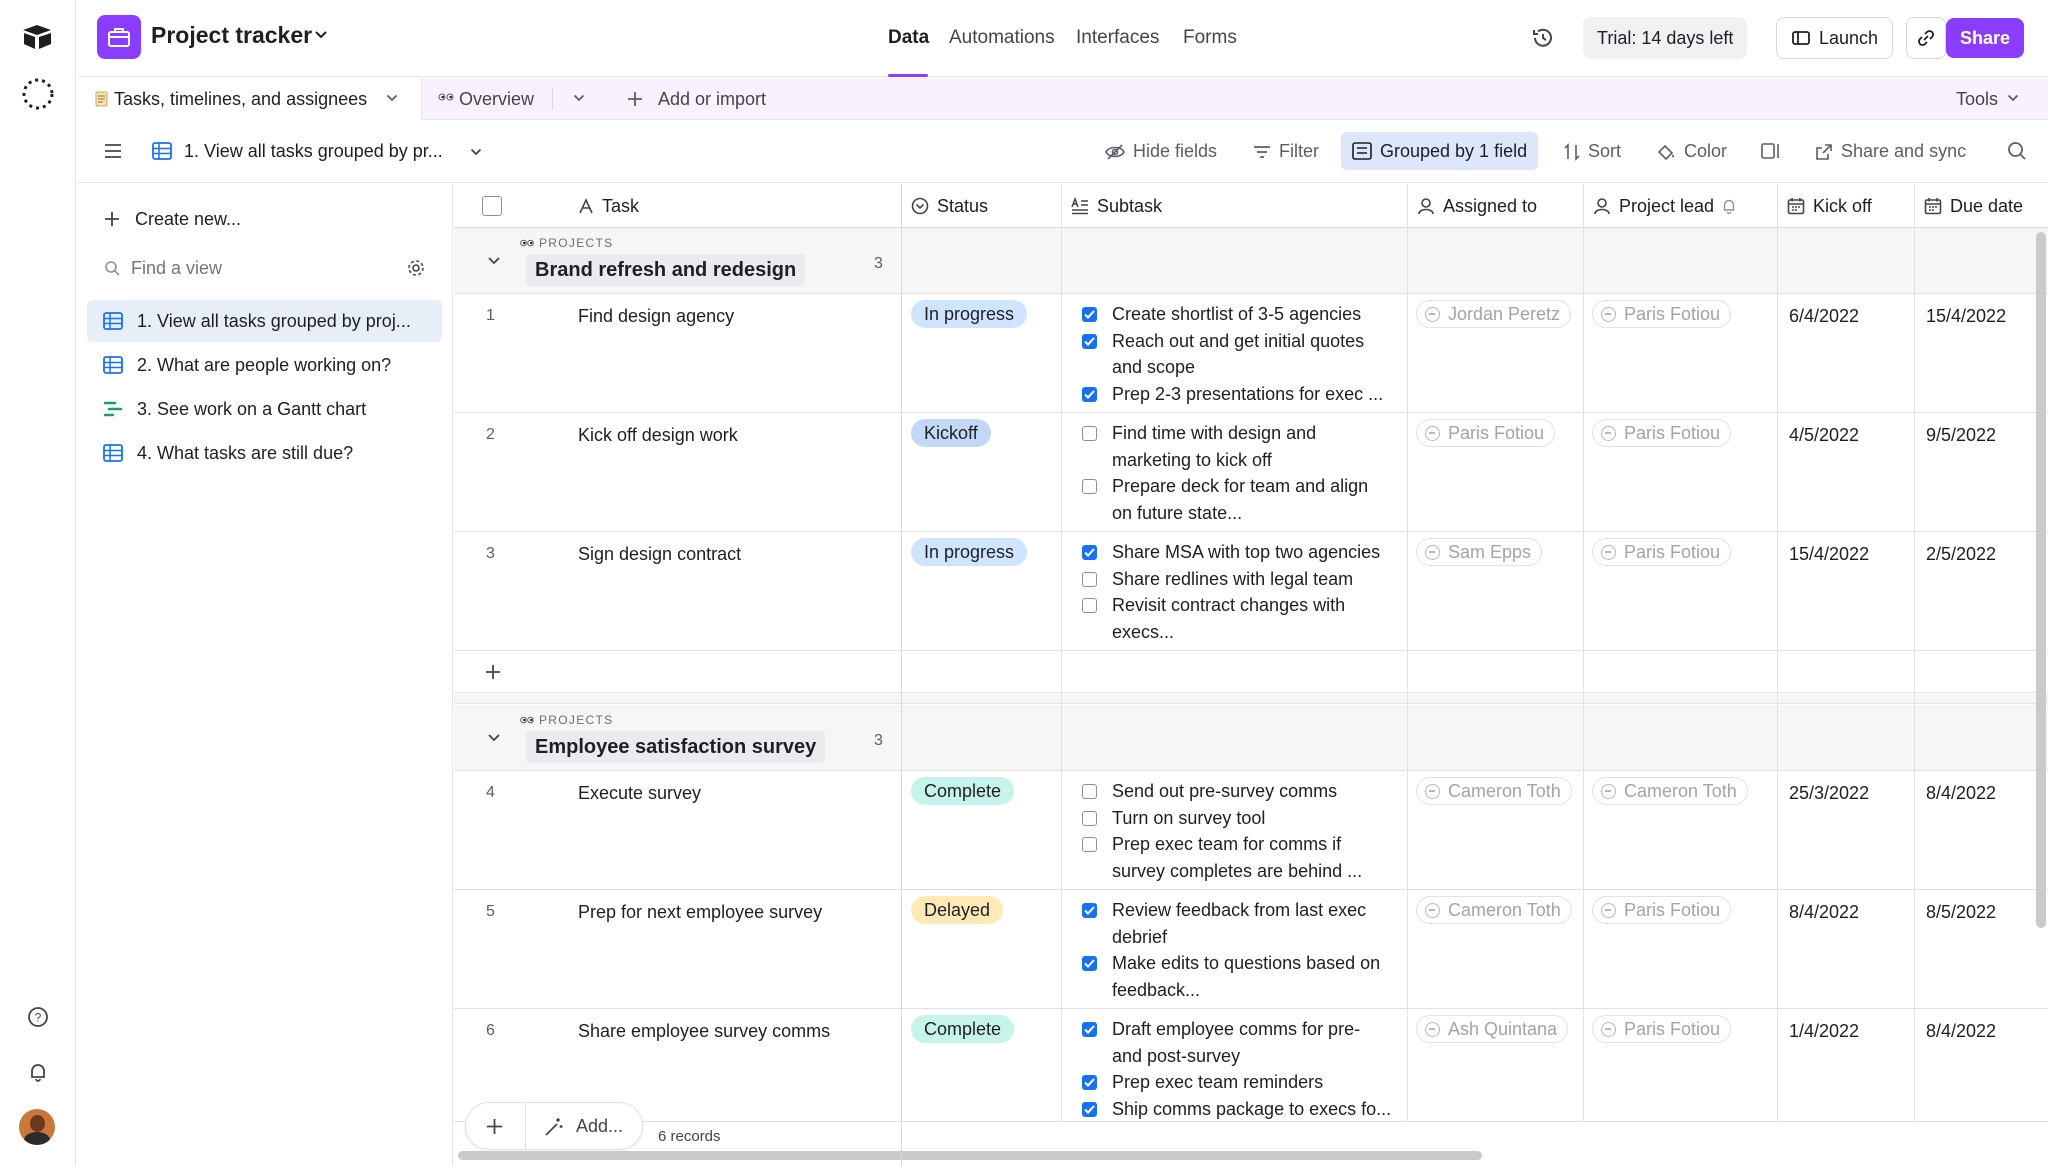 Image resolution: width=2048 pixels, height=1166 pixels. Describe the element at coordinates (231, 35) in the screenshot. I see `app-title: Project tracker` at that location.